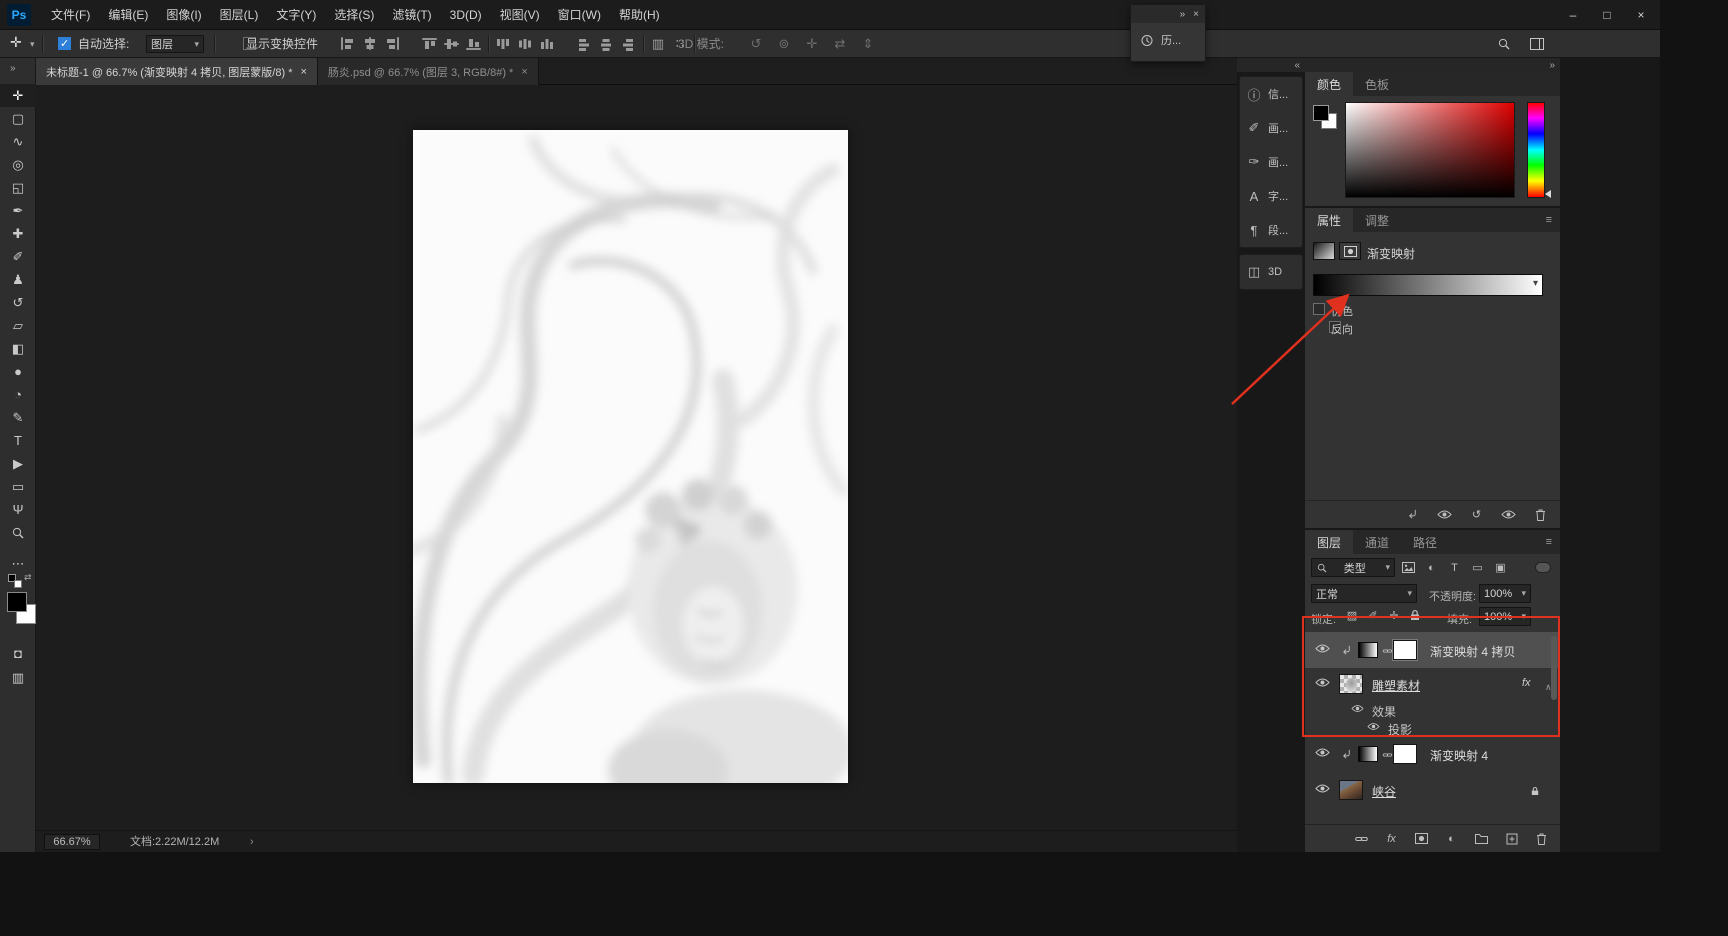 This screenshot has width=1728, height=936. What do you see at coordinates (1415, 615) in the screenshot?
I see `lock-all-icon` at bounding box center [1415, 615].